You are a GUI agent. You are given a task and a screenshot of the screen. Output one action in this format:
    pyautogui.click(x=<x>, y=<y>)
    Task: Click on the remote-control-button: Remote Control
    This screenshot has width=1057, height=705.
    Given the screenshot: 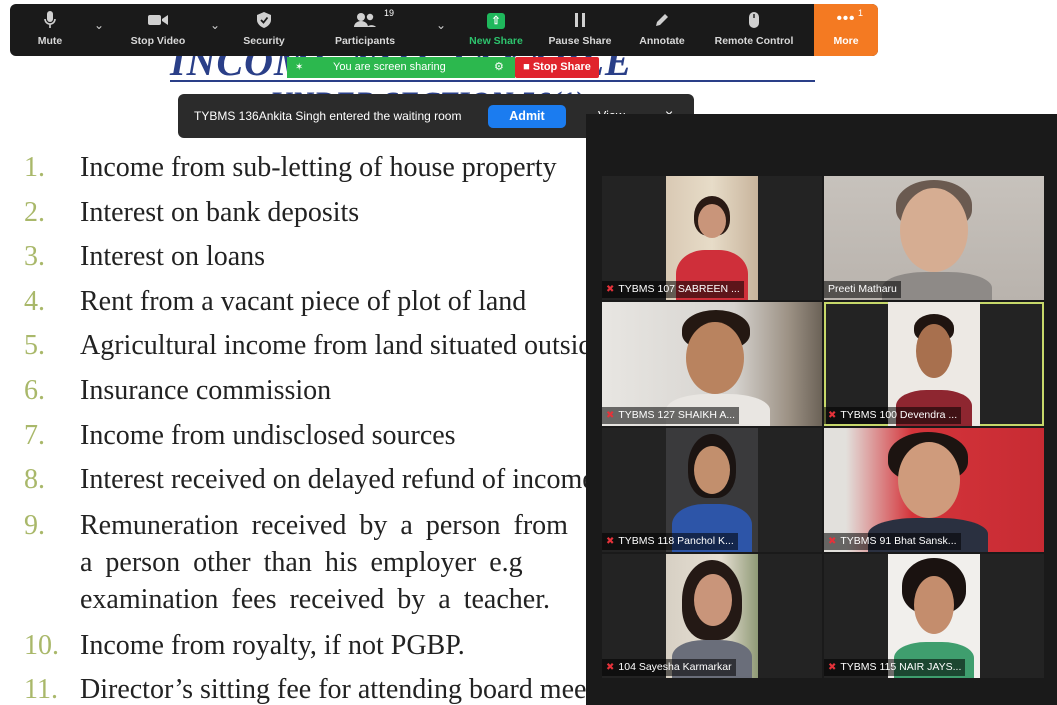 What is the action you would take?
    pyautogui.click(x=754, y=30)
    